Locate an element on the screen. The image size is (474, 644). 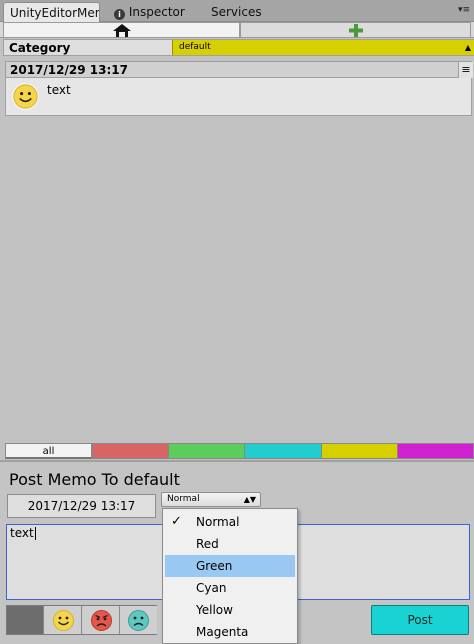
tab-unity-editor-memo: UnityEditorMem is located at coordinates (51, 12).